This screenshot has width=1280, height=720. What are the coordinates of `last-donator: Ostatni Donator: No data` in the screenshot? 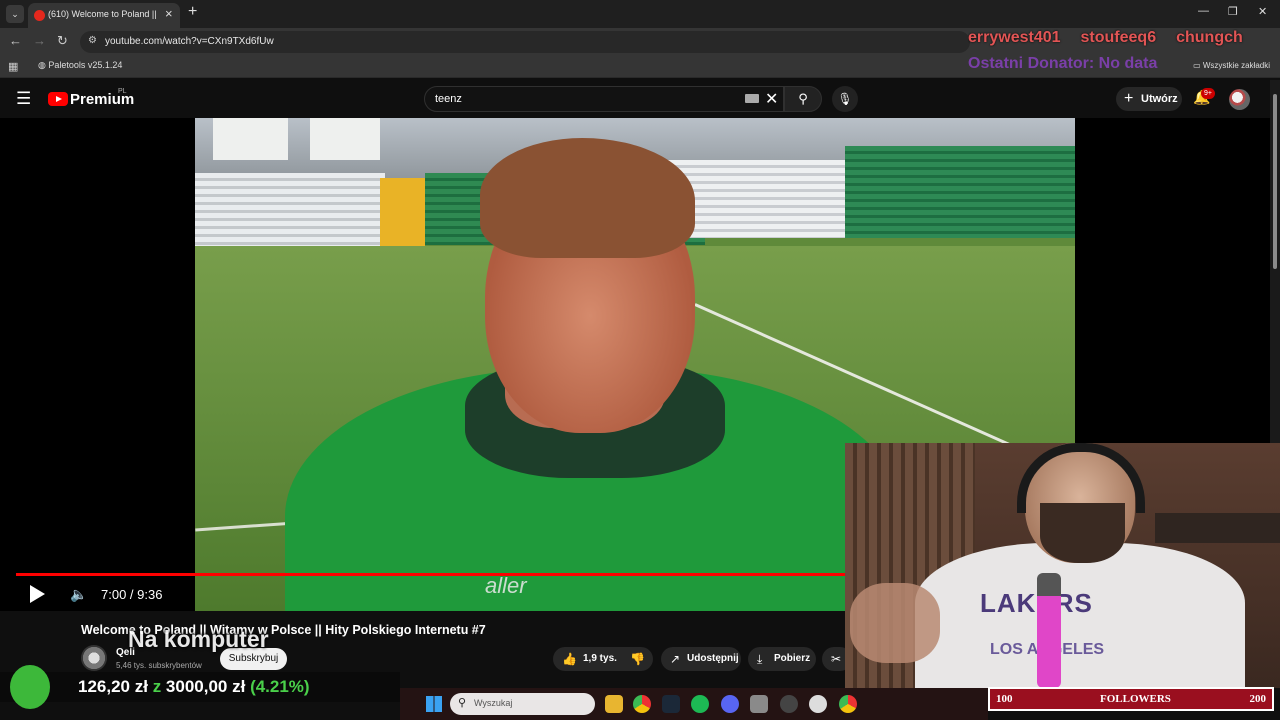 It's located at (1063, 63).